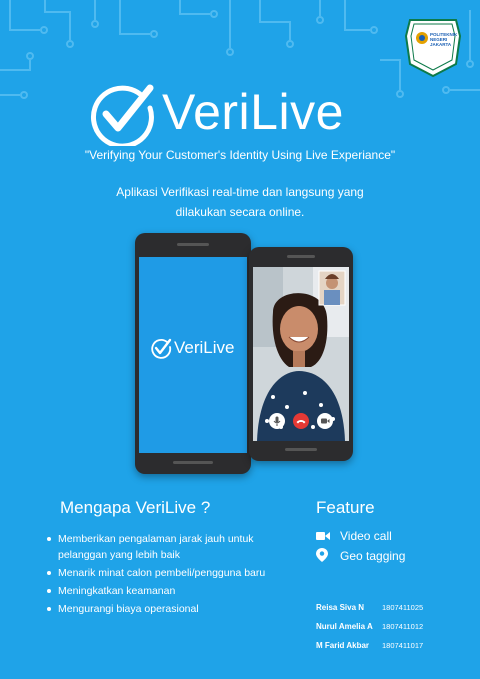  I want to click on end-call-button, so click(301, 421).